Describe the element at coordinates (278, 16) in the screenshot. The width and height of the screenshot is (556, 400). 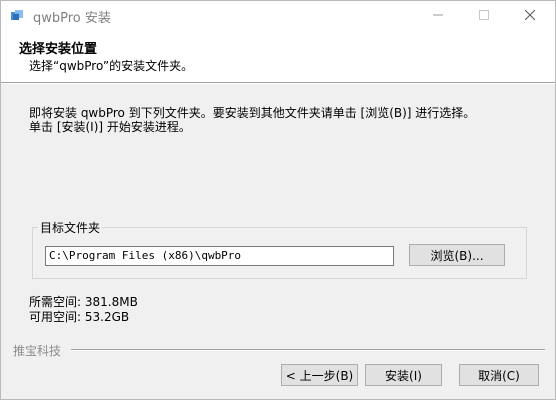
I see `title-bar: qwbPro 安装` at that location.